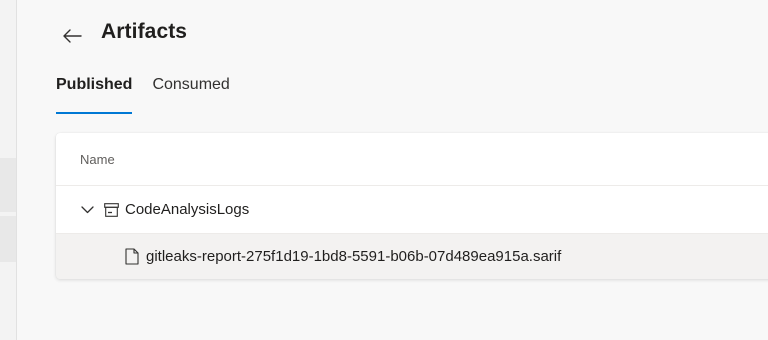 This screenshot has height=340, width=768. Describe the element at coordinates (111, 210) in the screenshot. I see `artifact-package-icon` at that location.